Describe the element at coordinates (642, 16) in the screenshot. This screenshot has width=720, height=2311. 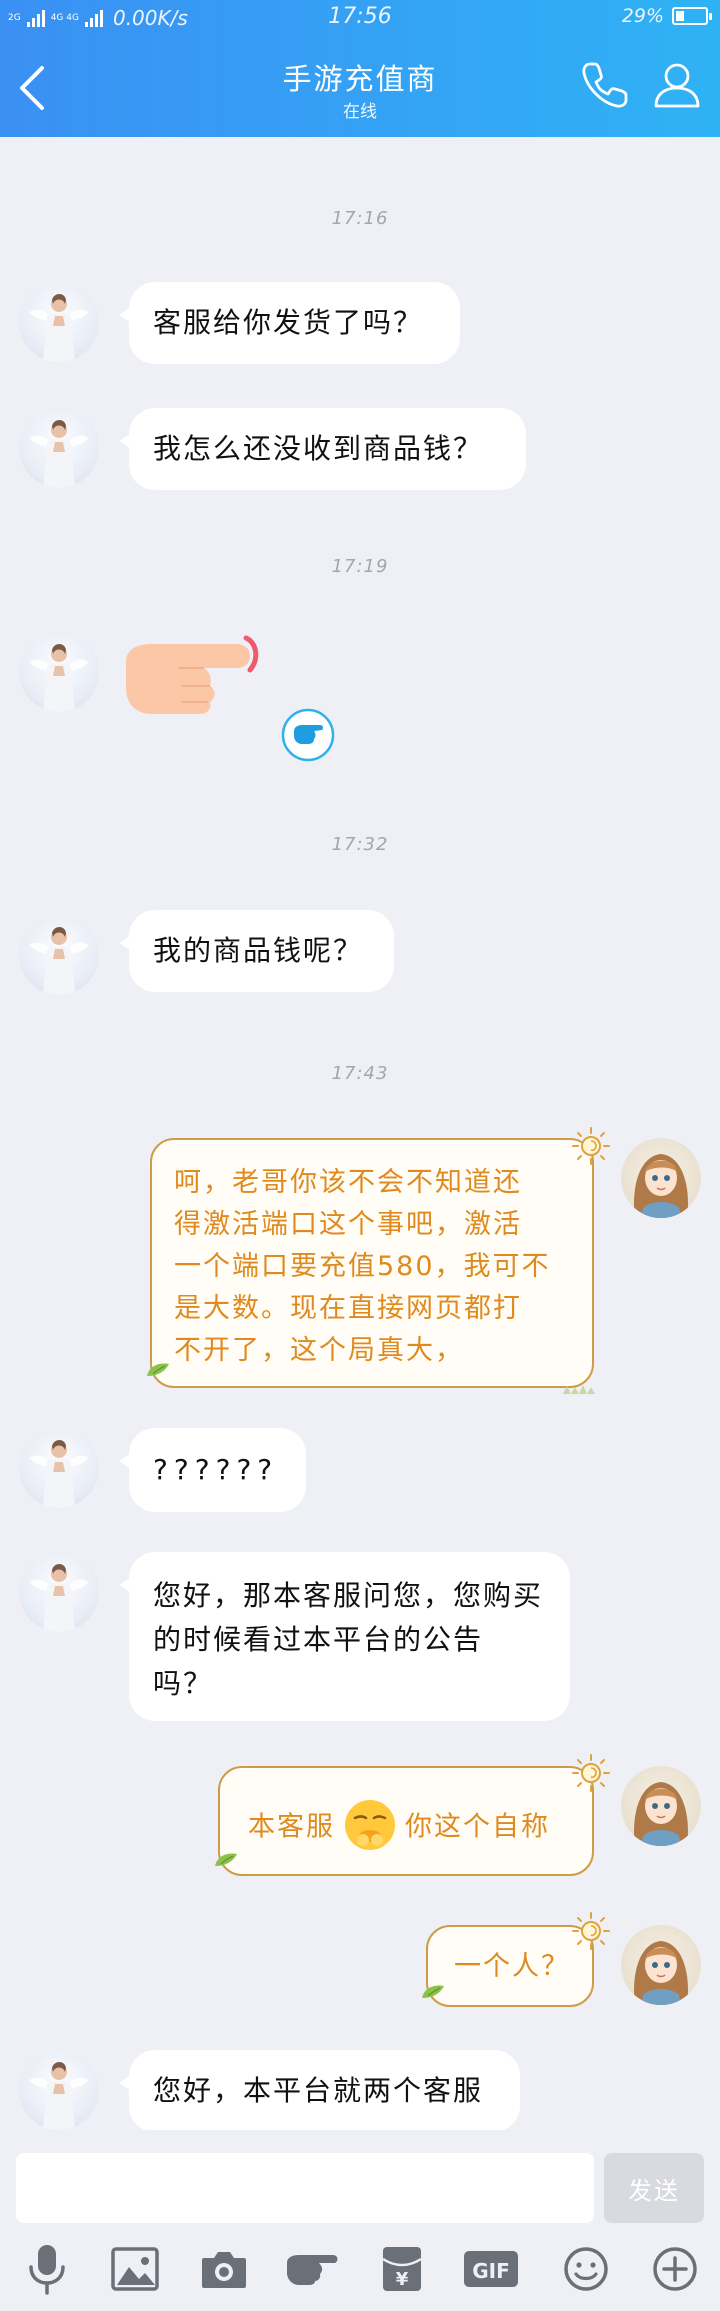
I see `battery-percent: 29%` at that location.